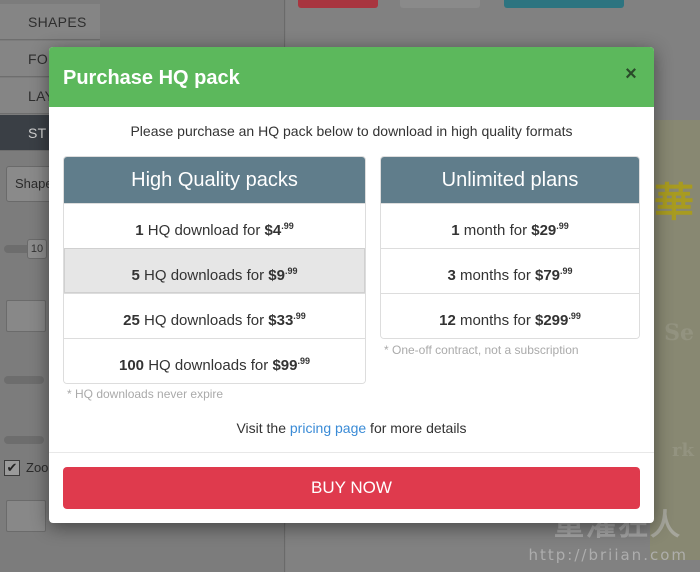  What do you see at coordinates (281, 320) in the screenshot?
I see `option-price: $33` at bounding box center [281, 320].